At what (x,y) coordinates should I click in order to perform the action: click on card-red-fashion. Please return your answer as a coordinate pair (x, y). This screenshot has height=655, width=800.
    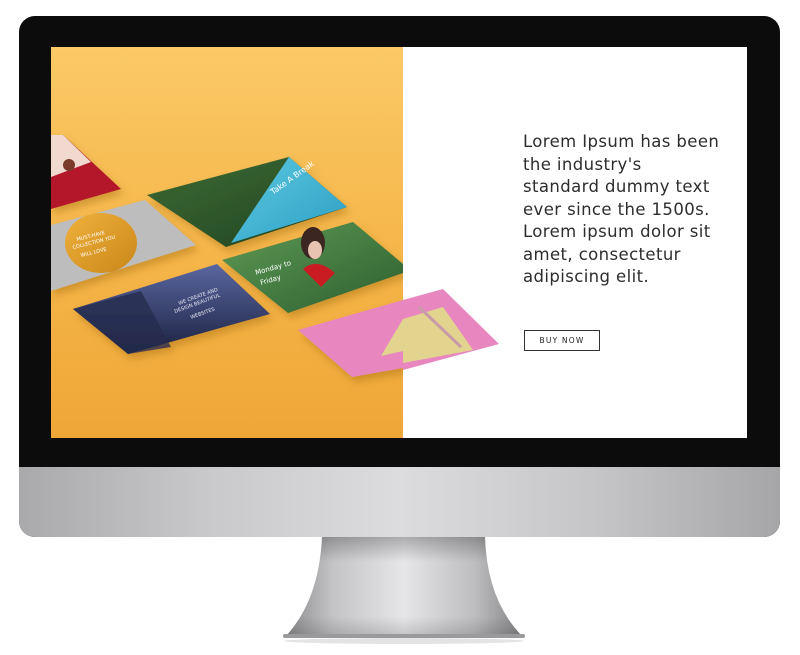
    Looking at the image, I should click on (86, 172).